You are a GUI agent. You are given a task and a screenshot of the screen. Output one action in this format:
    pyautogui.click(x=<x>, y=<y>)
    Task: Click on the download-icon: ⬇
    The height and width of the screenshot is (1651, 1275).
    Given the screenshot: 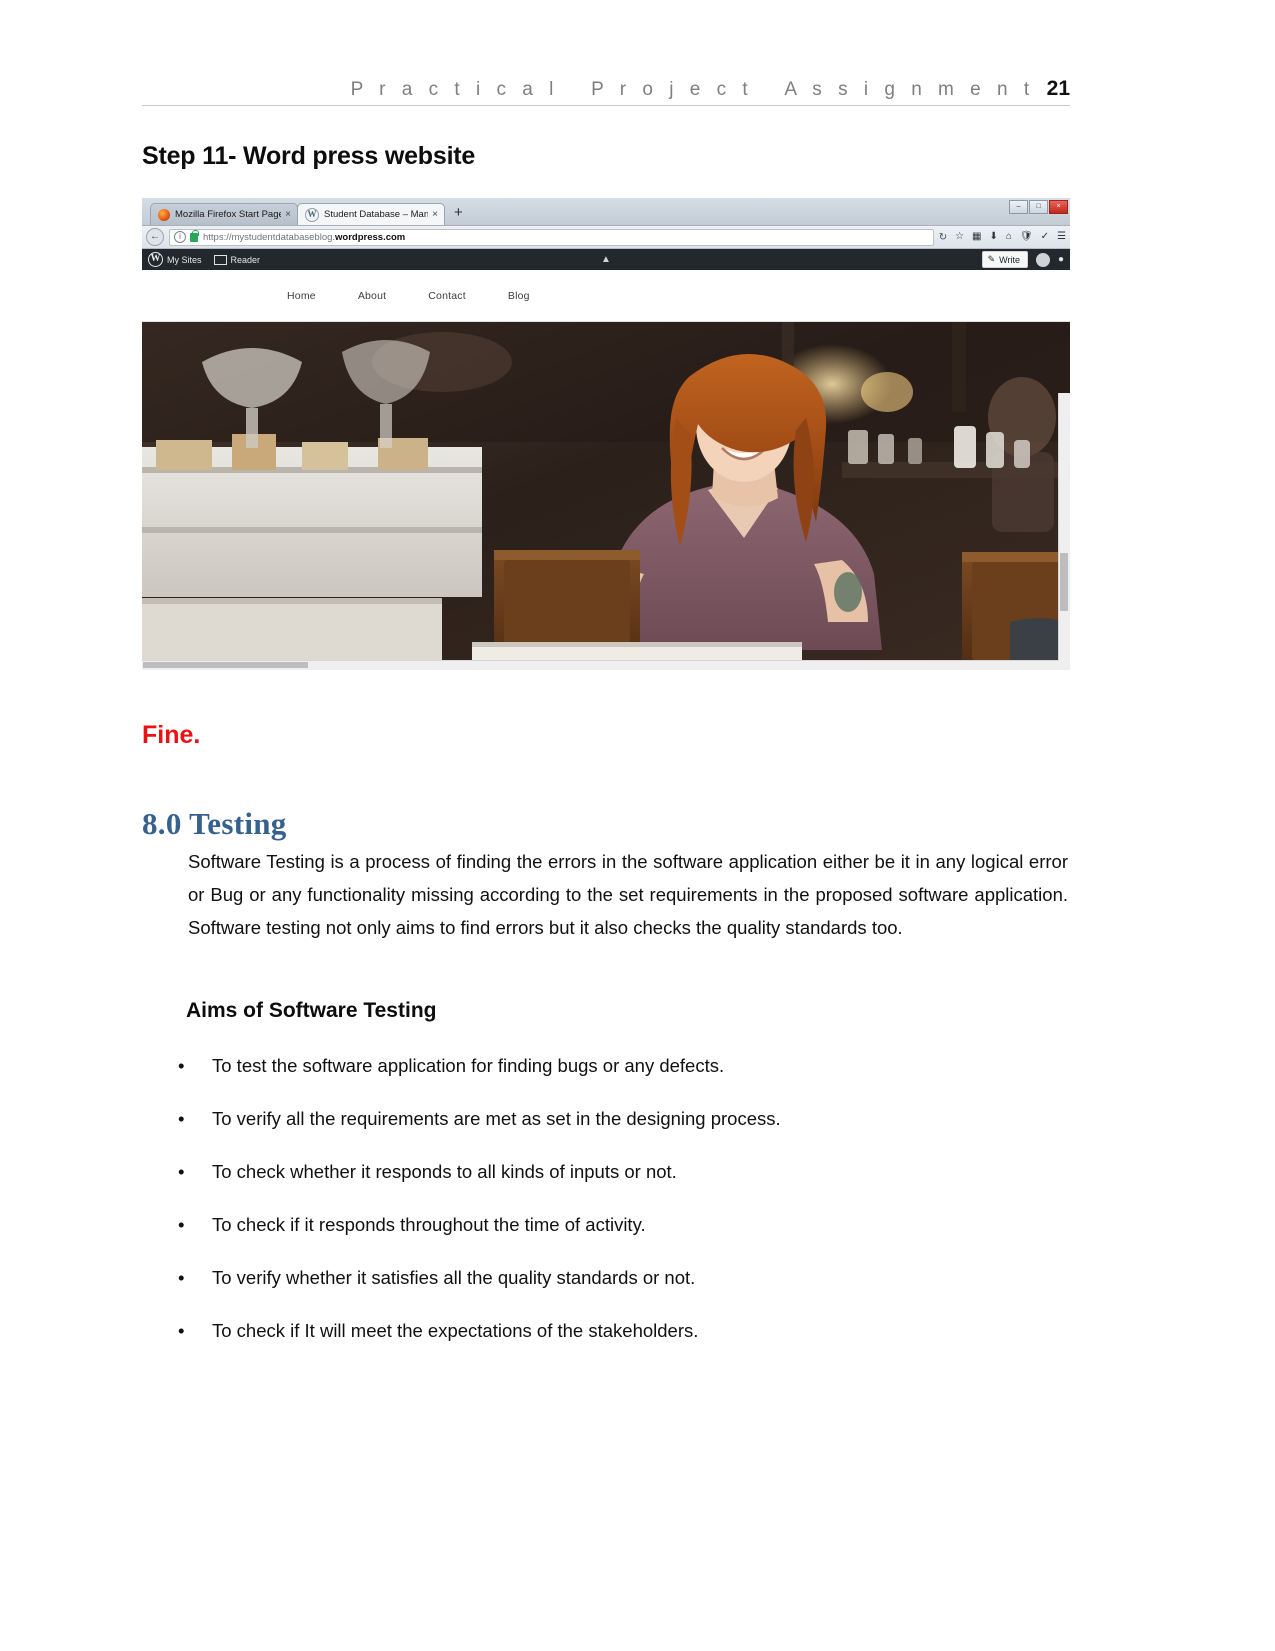 What is the action you would take?
    pyautogui.click(x=994, y=237)
    